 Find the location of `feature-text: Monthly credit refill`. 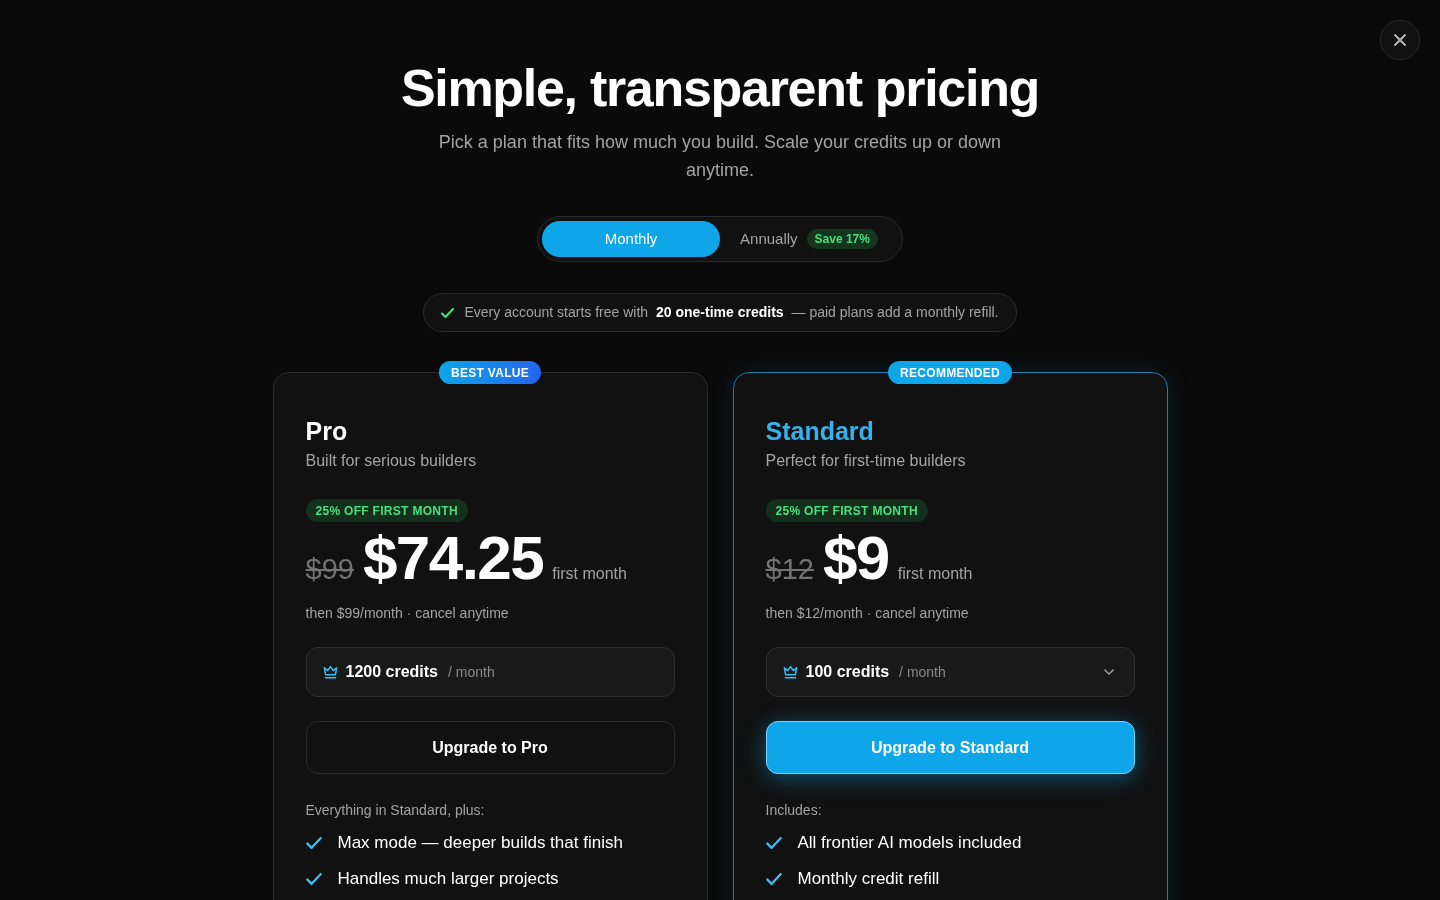

feature-text: Monthly credit refill is located at coordinates (868, 879).